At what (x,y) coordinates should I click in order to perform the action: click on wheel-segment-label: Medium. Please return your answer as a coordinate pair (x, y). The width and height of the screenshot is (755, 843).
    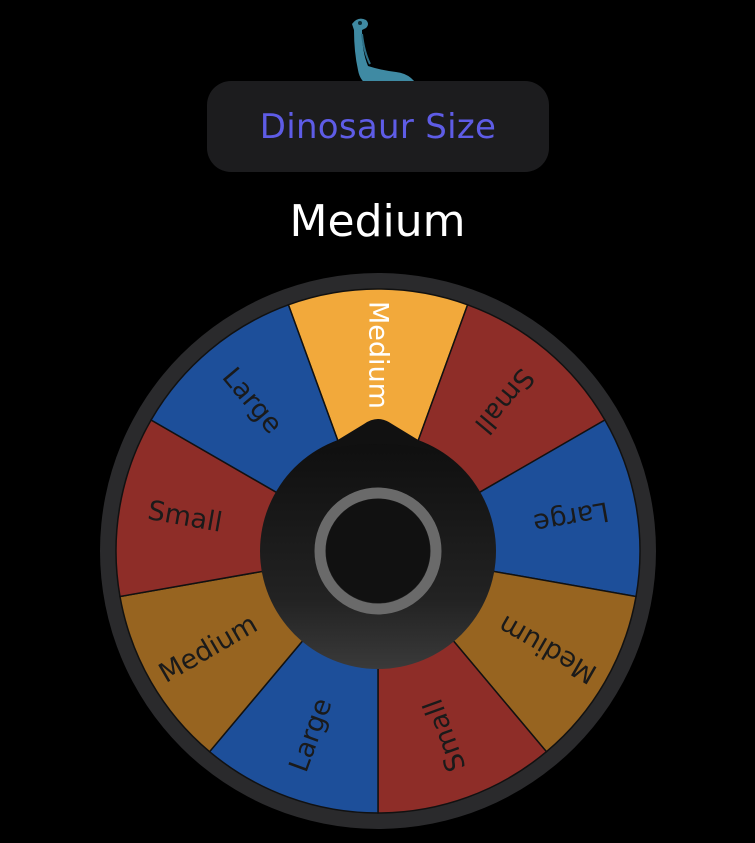
    Looking at the image, I should click on (378, 355).